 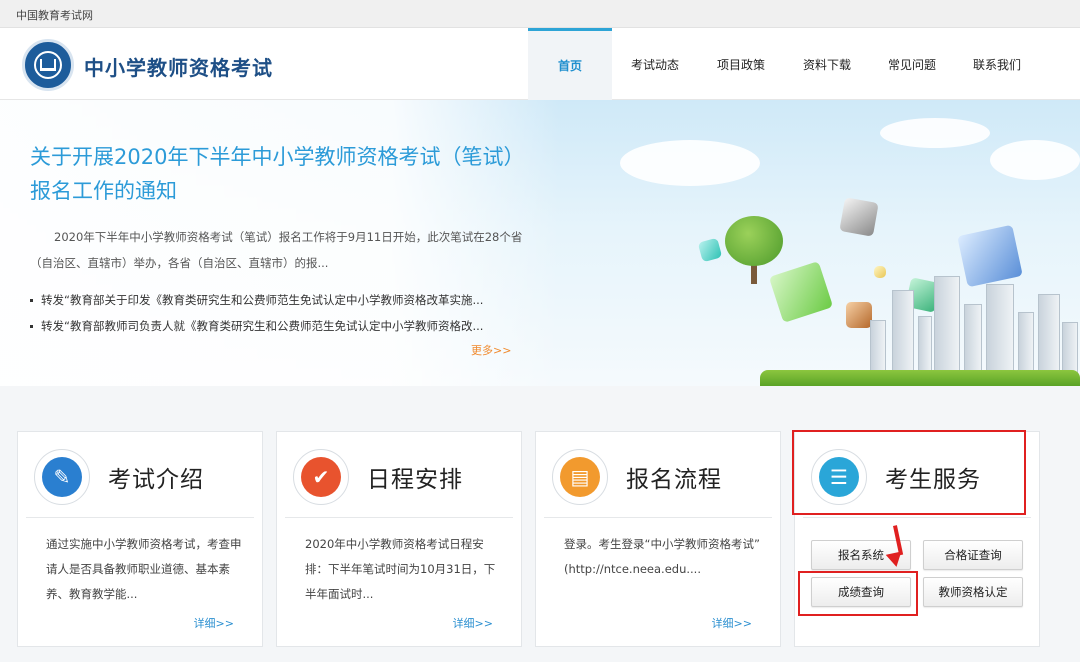 I want to click on logo-book-icon, so click(x=48, y=65).